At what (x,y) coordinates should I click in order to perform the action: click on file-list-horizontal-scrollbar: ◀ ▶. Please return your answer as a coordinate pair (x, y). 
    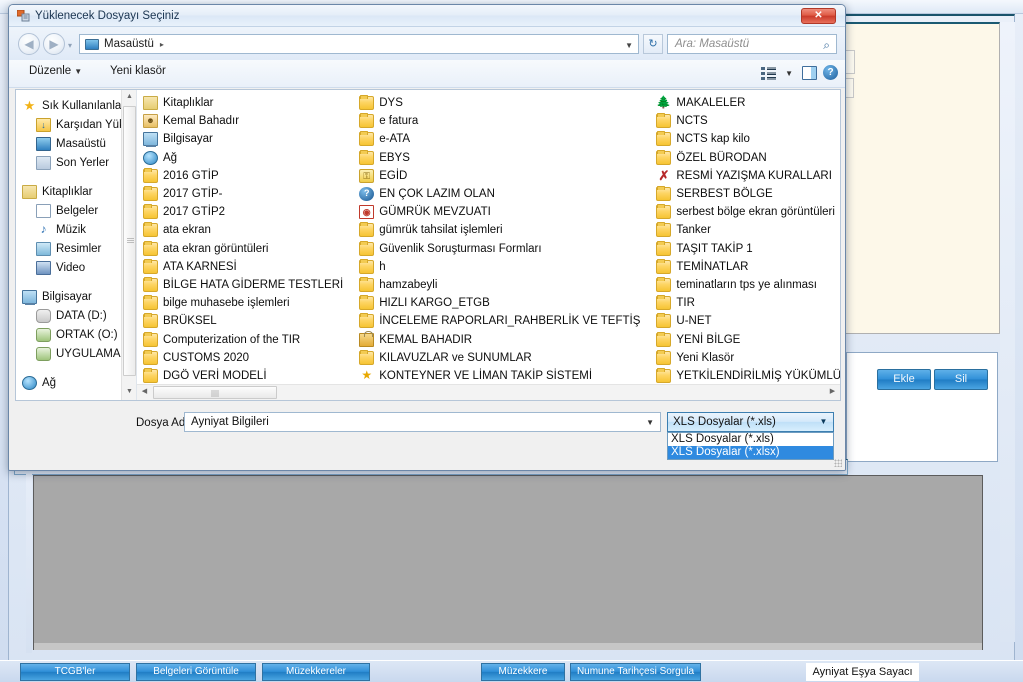
    Looking at the image, I should click on (488, 392).